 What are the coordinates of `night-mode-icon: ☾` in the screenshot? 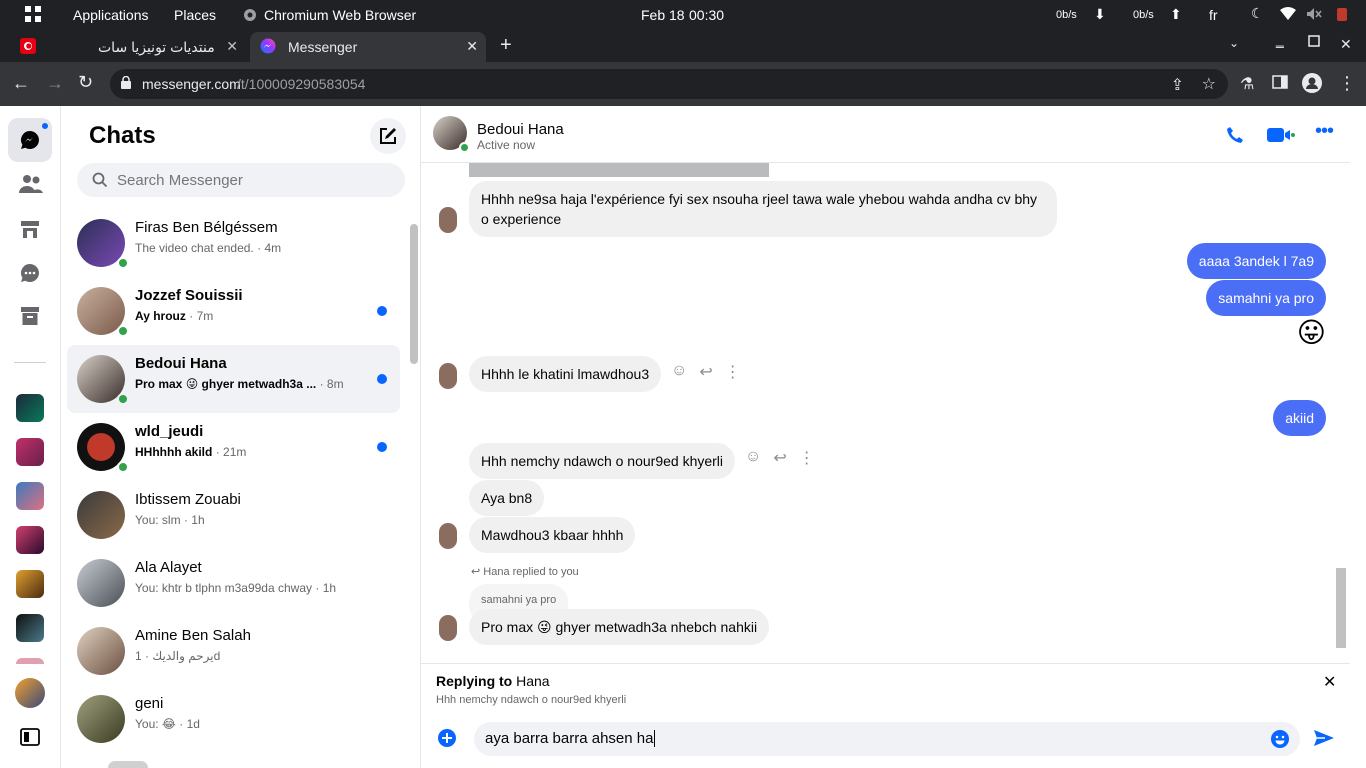 It's located at (1257, 13).